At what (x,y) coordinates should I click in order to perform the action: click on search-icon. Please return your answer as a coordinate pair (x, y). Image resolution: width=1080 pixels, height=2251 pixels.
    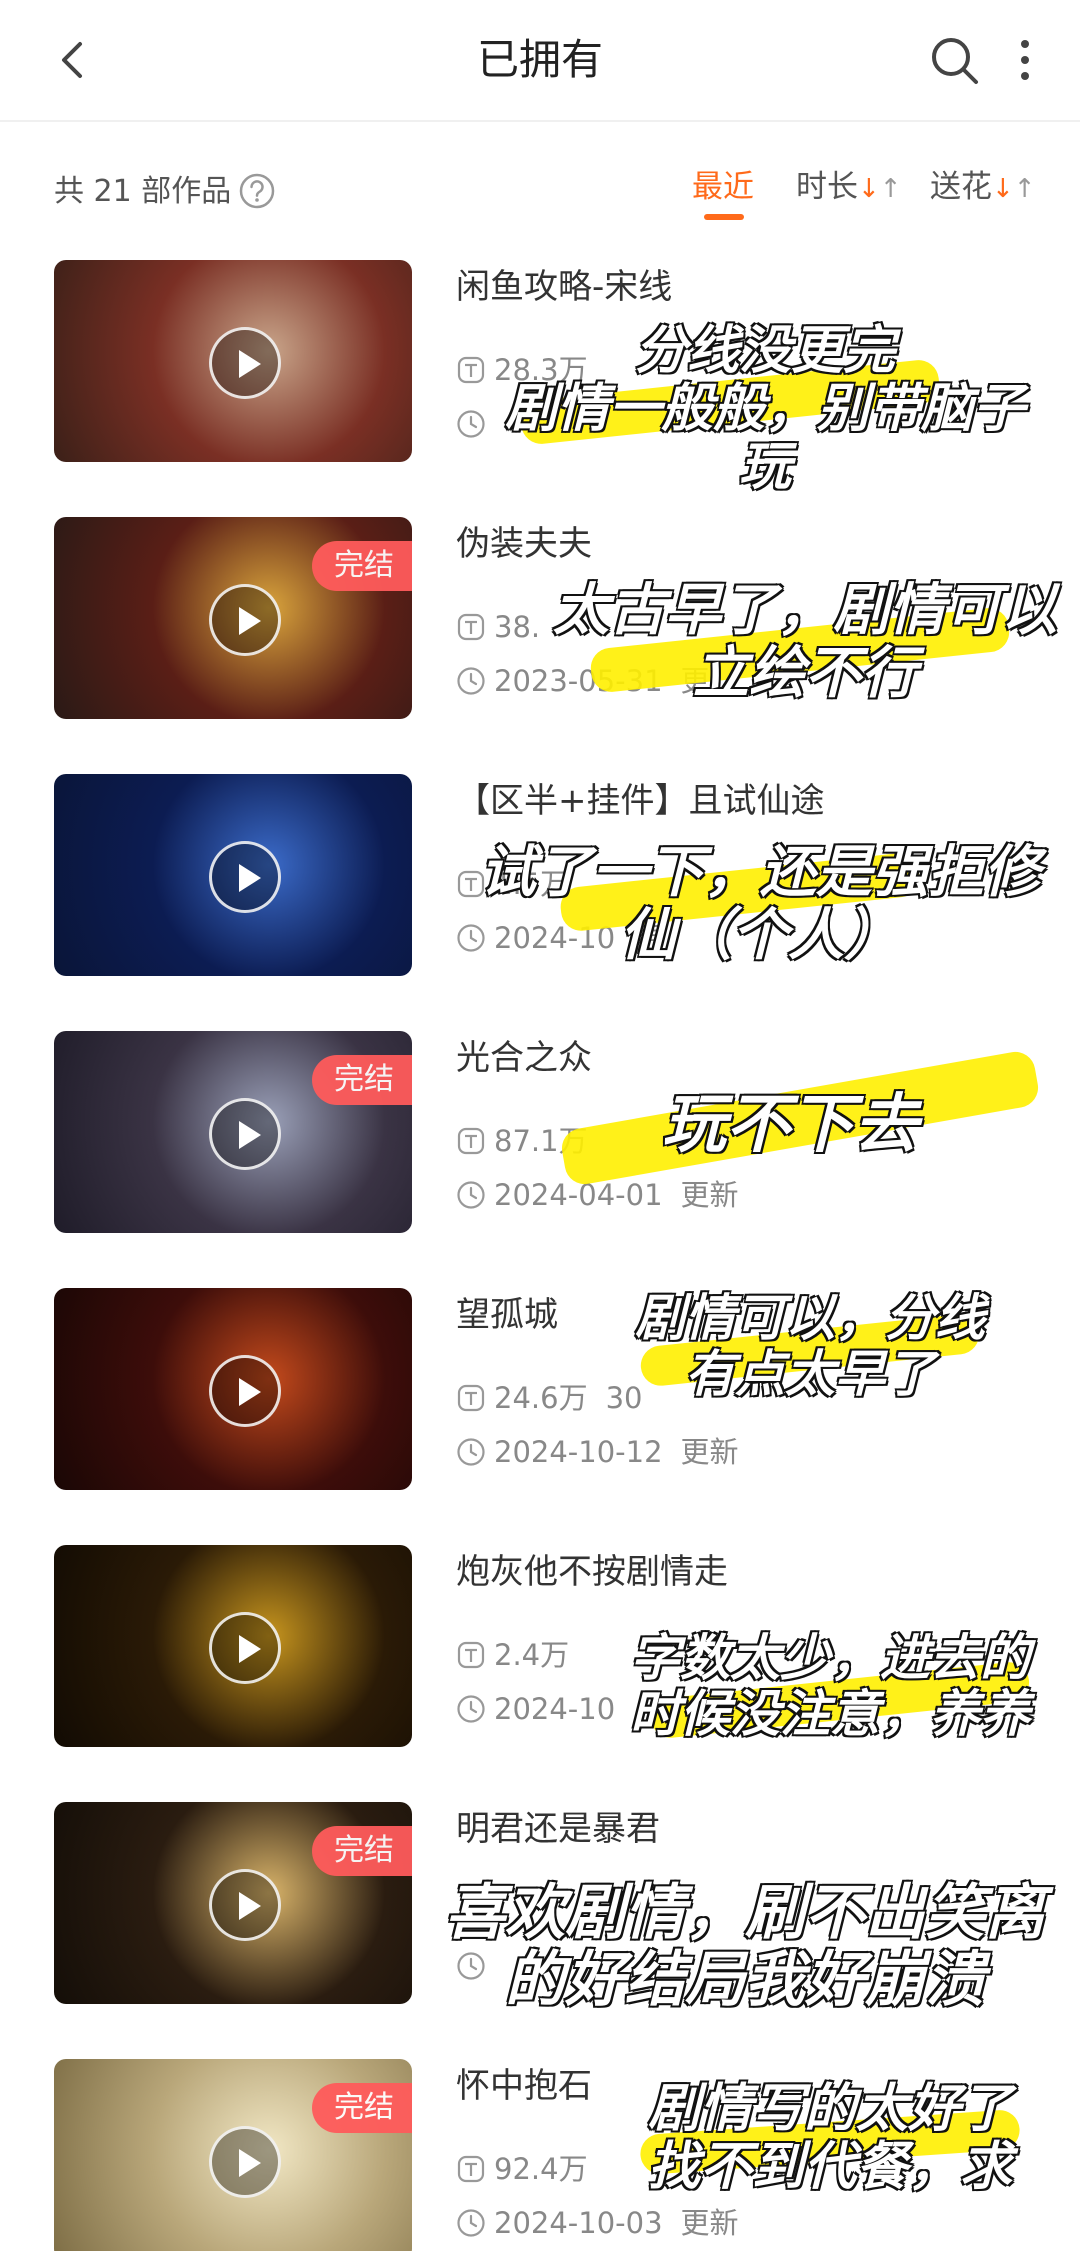
    Looking at the image, I should click on (955, 61).